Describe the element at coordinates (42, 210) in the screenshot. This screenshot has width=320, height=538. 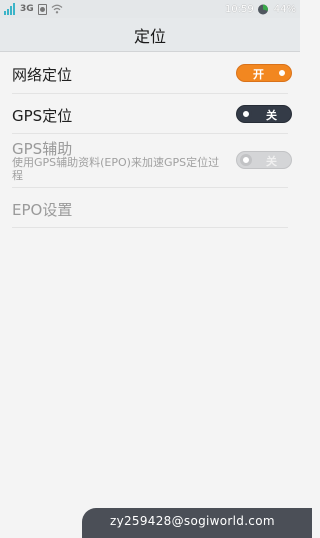
I see `epo-settings-label: EPO设置` at that location.